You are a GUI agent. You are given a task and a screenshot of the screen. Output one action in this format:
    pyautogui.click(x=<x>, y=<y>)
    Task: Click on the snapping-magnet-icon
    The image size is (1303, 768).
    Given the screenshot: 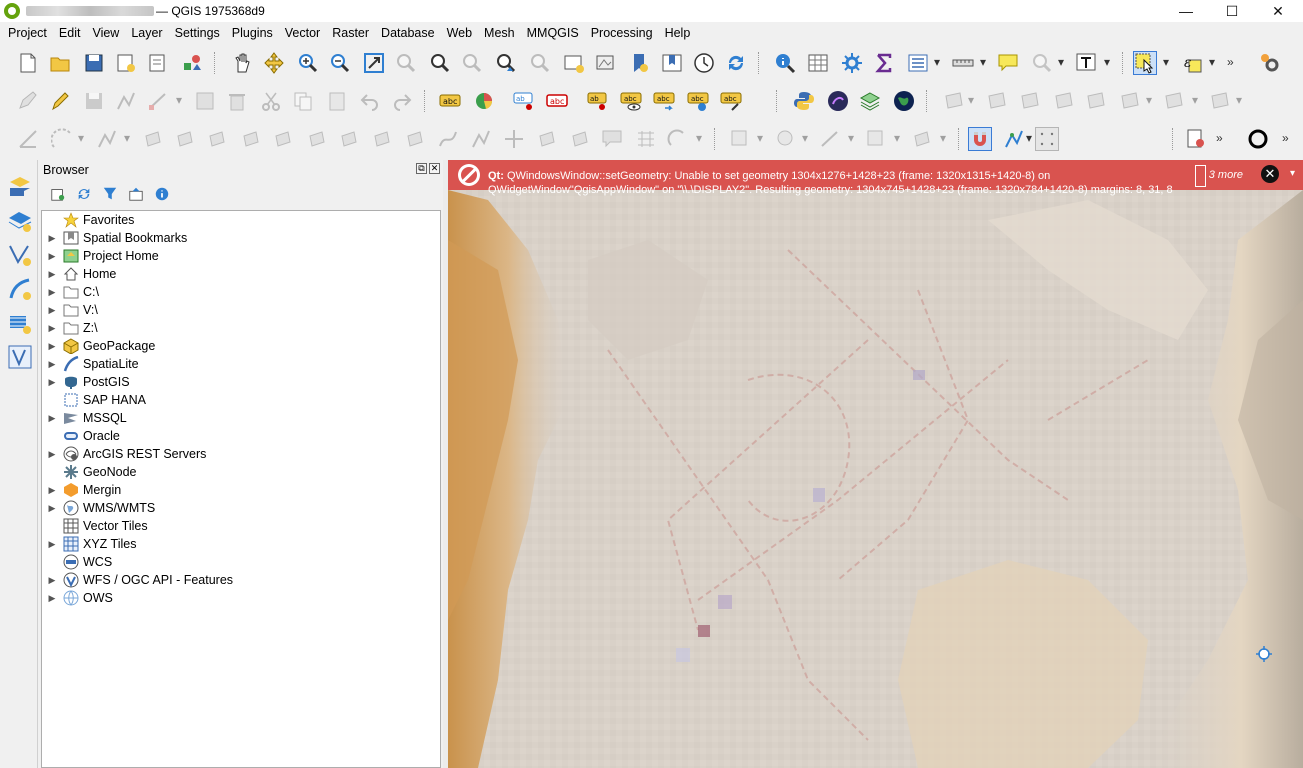 What is the action you would take?
    pyautogui.click(x=980, y=139)
    